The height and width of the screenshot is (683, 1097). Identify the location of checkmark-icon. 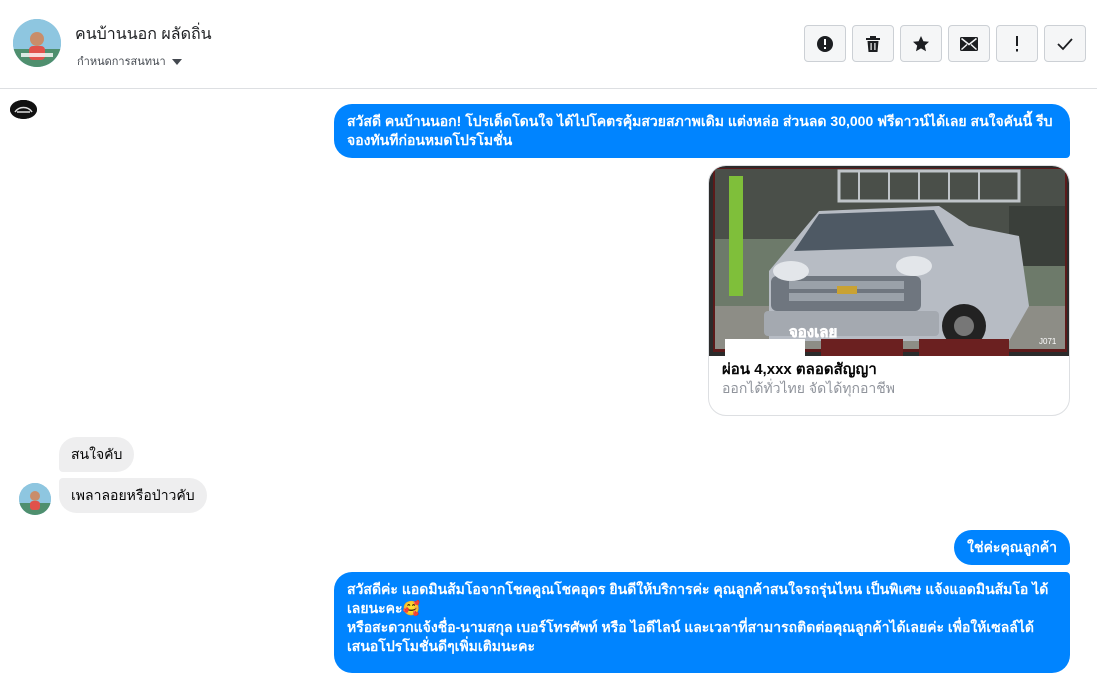
(1065, 44).